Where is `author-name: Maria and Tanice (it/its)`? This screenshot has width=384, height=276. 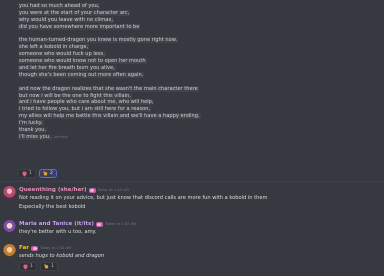
author-name: Maria and Tanice (it/its) is located at coordinates (56, 224).